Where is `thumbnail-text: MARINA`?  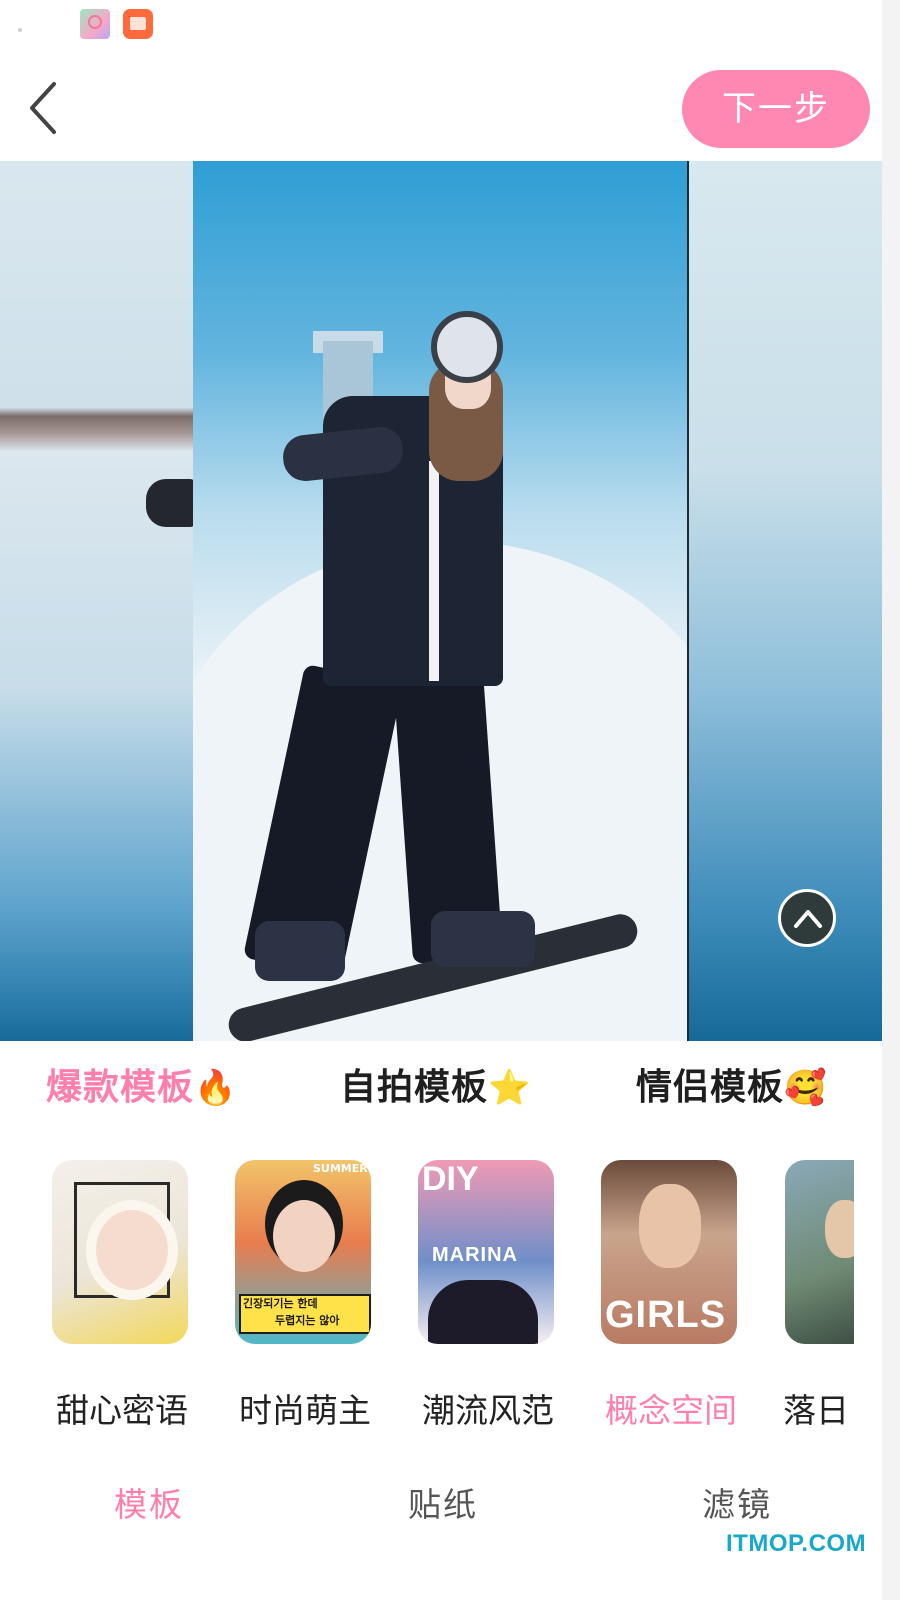 thumbnail-text: MARINA is located at coordinates (475, 1255).